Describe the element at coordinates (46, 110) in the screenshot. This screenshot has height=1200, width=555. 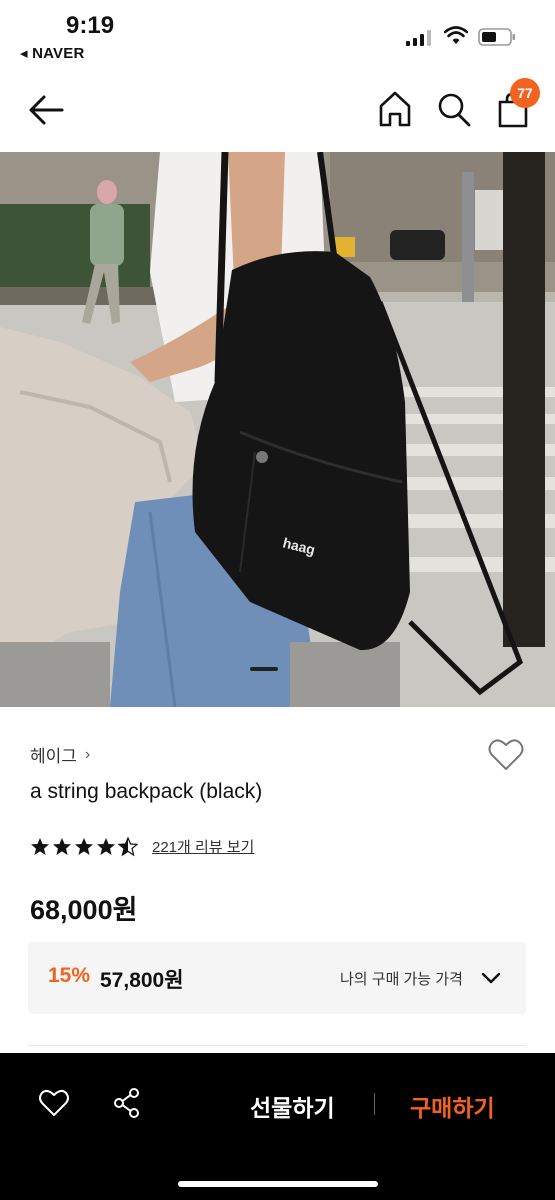
I see `back-arrow-icon` at that location.